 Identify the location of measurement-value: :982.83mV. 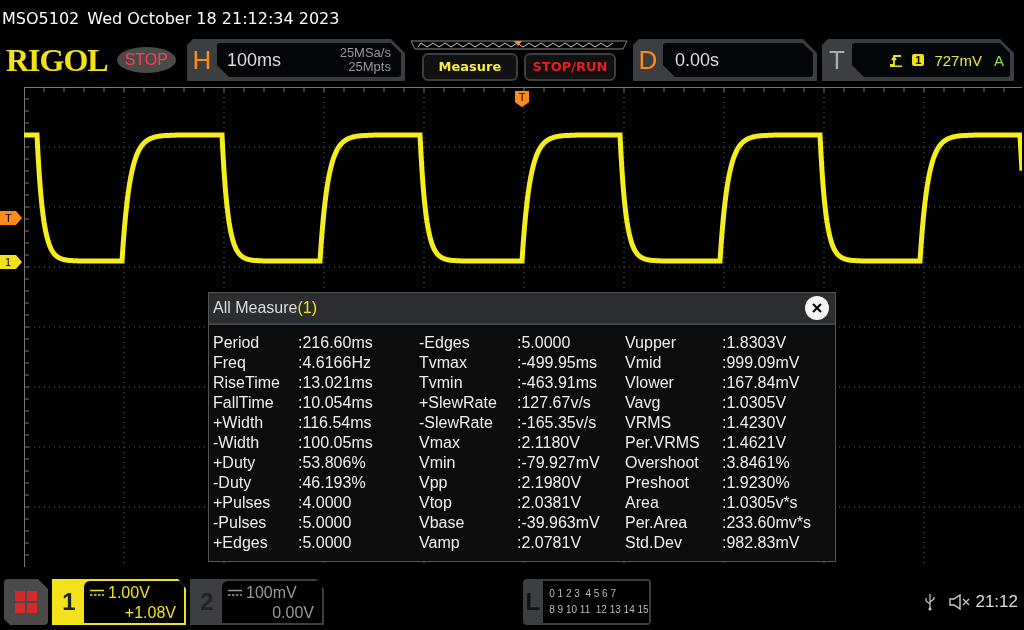
(761, 543).